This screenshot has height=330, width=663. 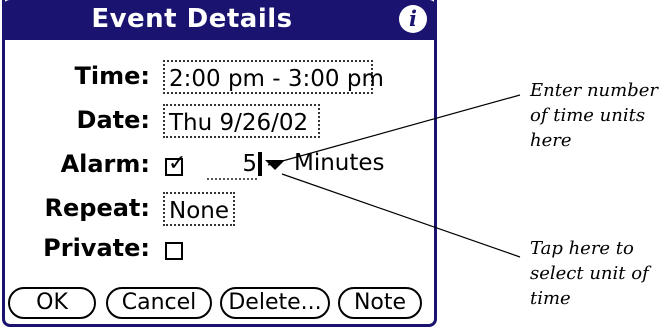 What do you see at coordinates (589, 273) in the screenshot?
I see `callout-unit-text: Tap here to select unit of time` at bounding box center [589, 273].